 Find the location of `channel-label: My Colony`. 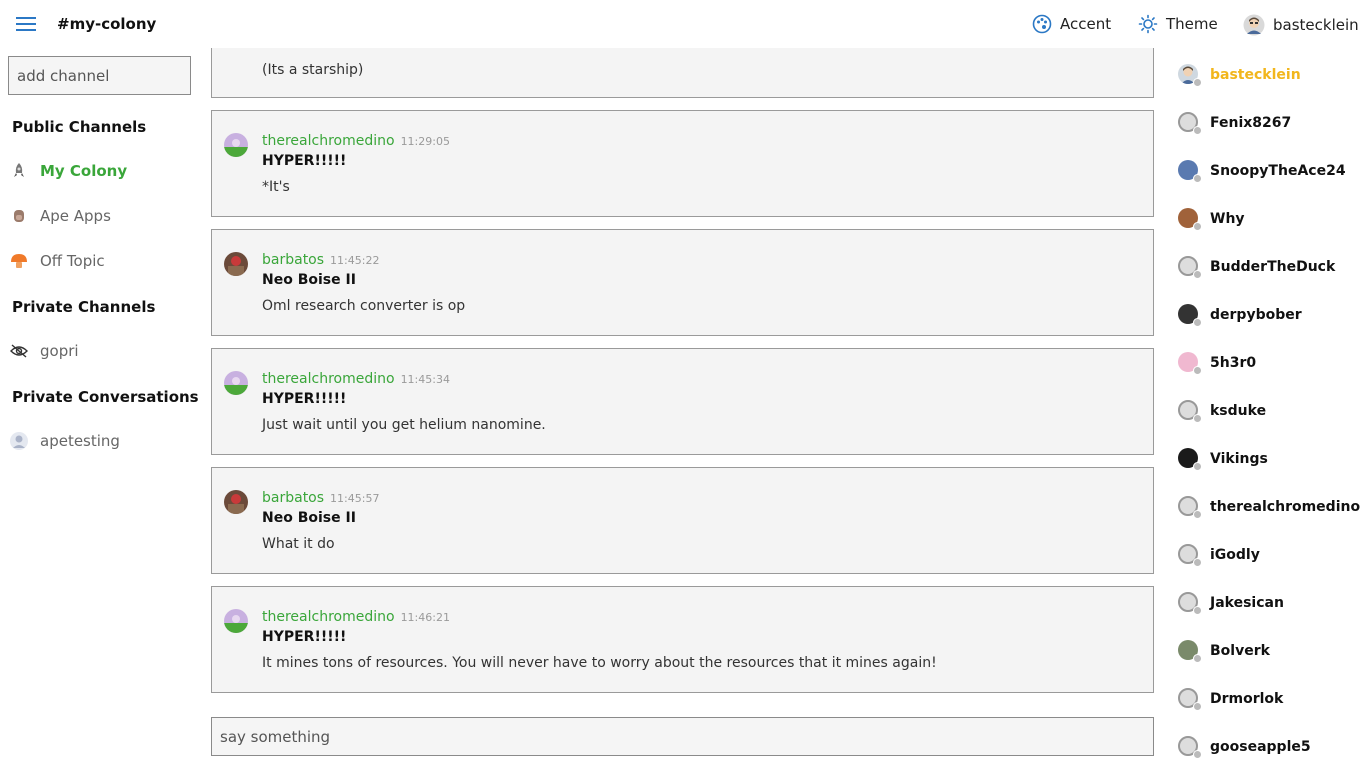

channel-label: My Colony is located at coordinates (84, 171).